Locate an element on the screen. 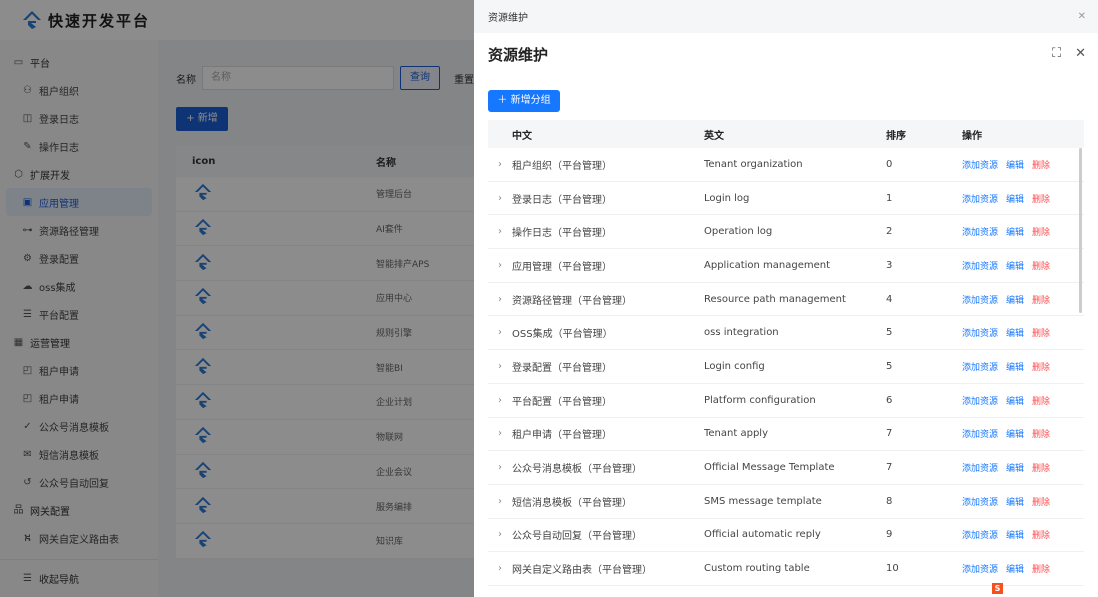 The height and width of the screenshot is (597, 1098). cell-sort: 0 is located at coordinates (889, 164).